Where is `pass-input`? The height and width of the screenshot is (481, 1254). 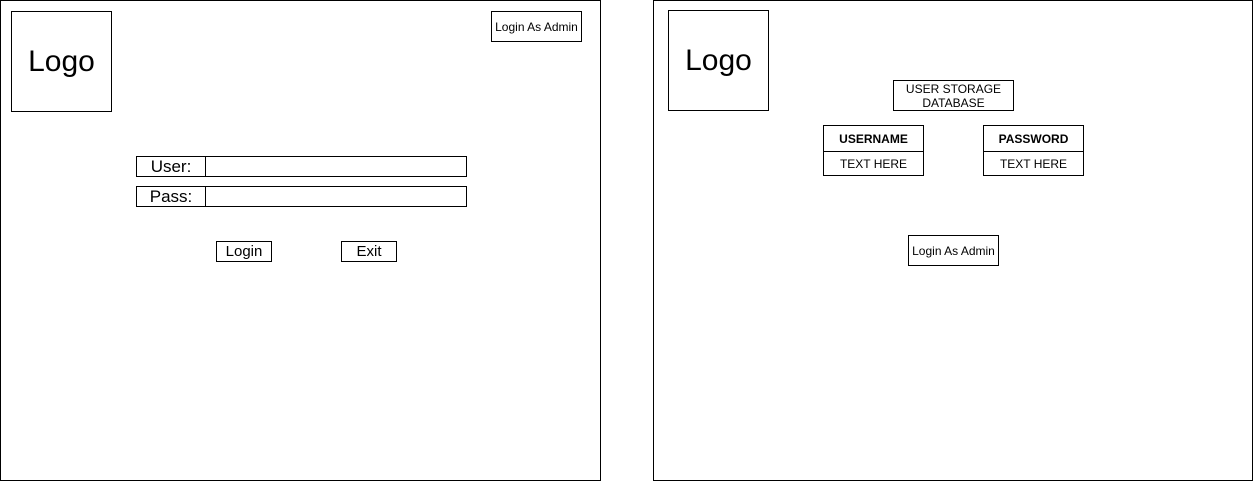 pass-input is located at coordinates (336, 196).